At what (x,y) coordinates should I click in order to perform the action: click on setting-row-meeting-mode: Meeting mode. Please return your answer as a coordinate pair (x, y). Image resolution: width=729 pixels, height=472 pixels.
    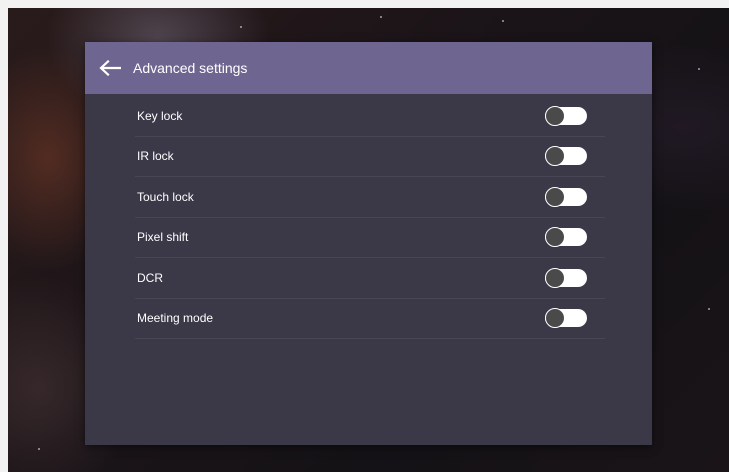
    Looking at the image, I should click on (370, 319).